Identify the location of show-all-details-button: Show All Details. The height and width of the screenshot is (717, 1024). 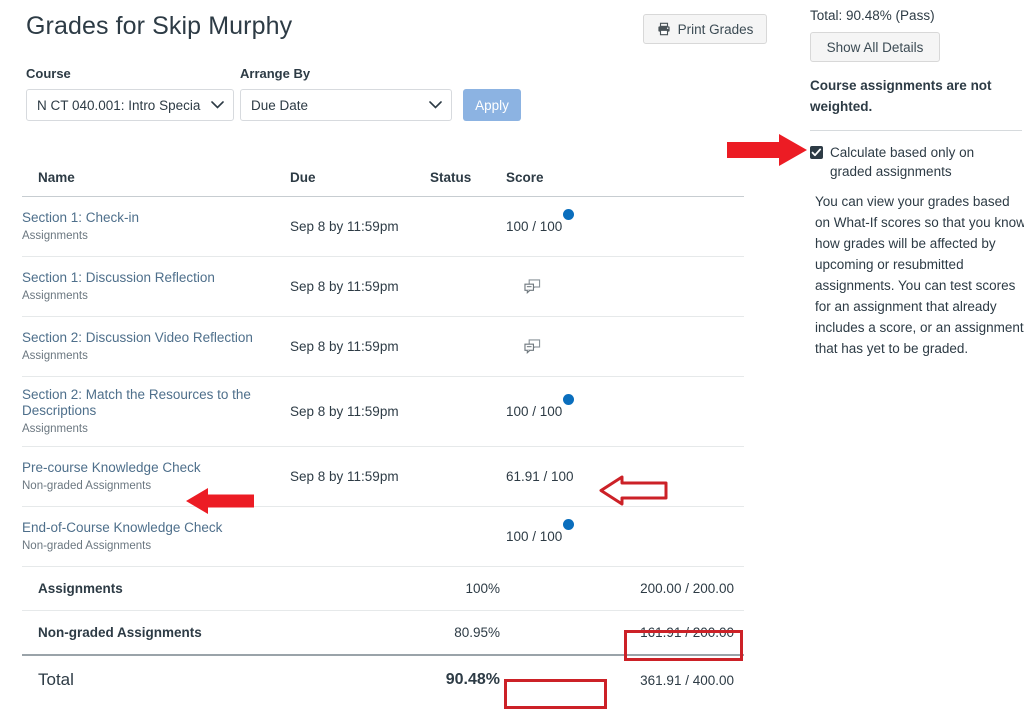
(875, 47).